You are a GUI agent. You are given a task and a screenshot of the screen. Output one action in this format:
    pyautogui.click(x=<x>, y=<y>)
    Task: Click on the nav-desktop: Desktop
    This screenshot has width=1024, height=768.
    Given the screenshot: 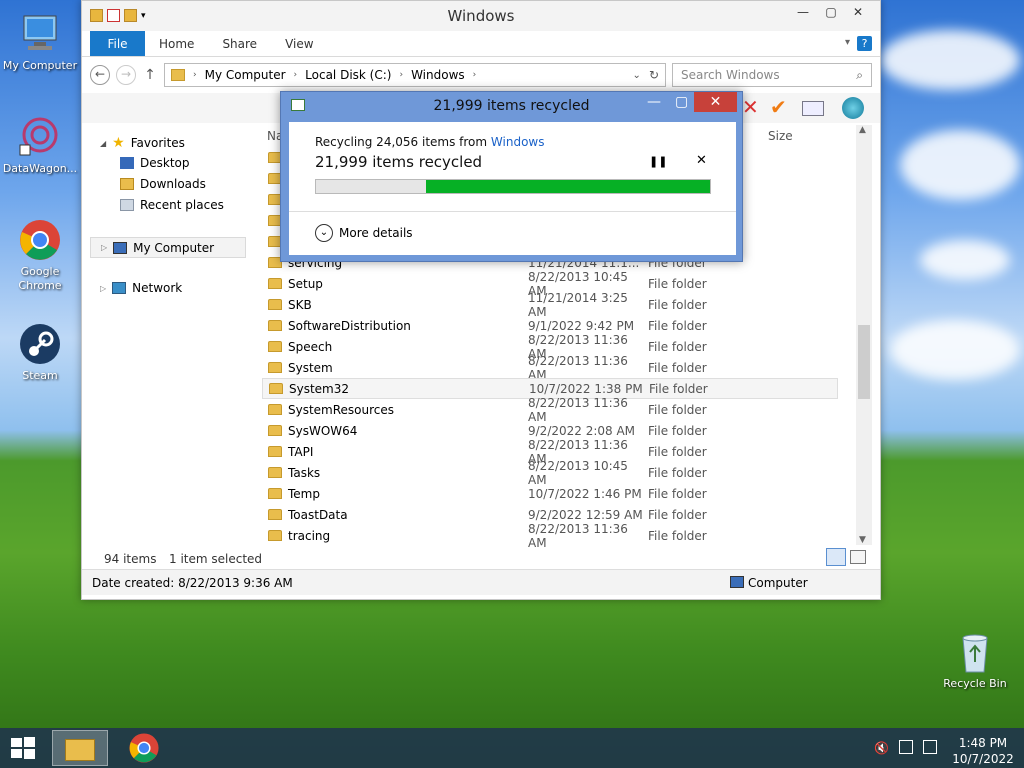 What is the action you would take?
    pyautogui.click(x=155, y=163)
    